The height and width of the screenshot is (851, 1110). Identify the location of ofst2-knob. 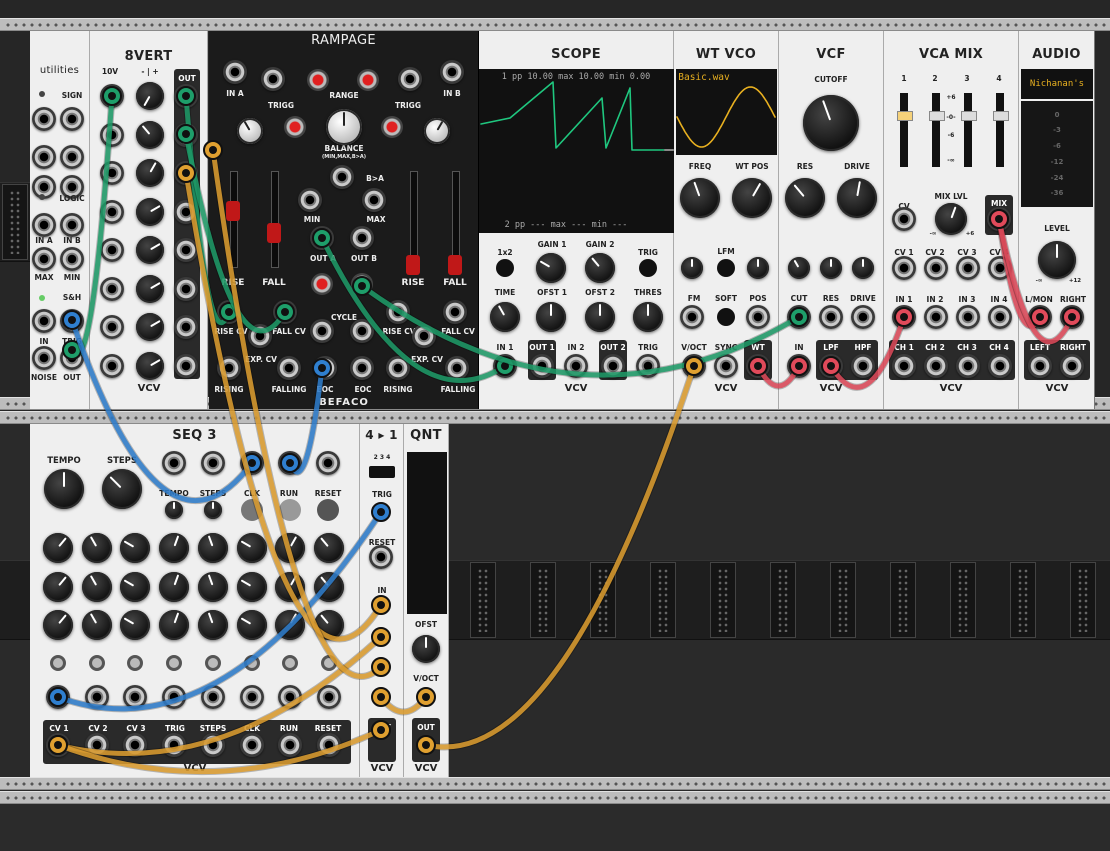
(600, 317).